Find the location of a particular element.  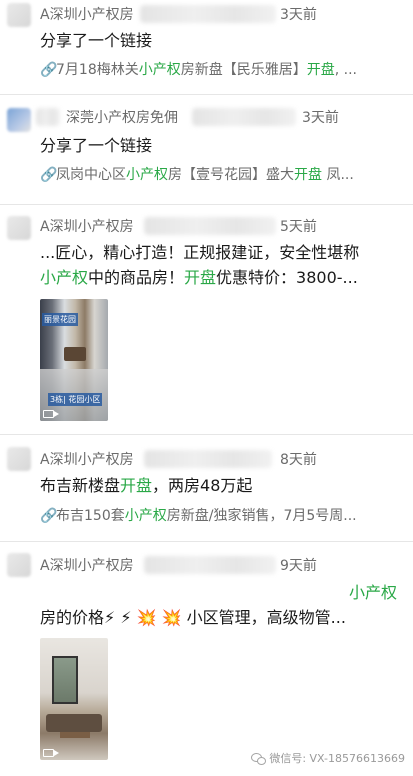

image-tag: 3栋| 花园小区 is located at coordinates (75, 399).